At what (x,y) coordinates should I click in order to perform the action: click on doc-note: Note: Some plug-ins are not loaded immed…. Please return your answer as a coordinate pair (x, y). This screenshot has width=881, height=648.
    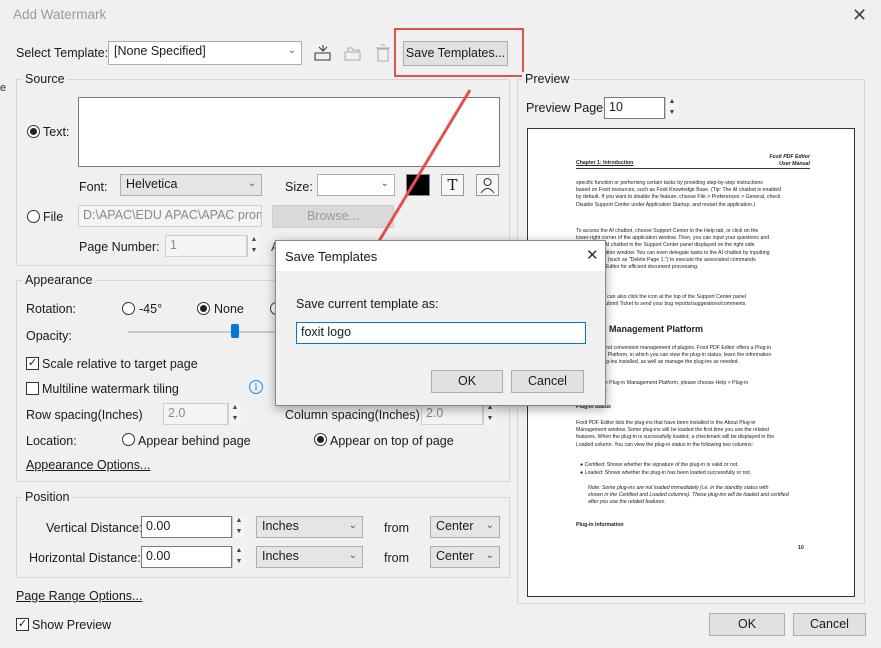
    Looking at the image, I should click on (688, 496).